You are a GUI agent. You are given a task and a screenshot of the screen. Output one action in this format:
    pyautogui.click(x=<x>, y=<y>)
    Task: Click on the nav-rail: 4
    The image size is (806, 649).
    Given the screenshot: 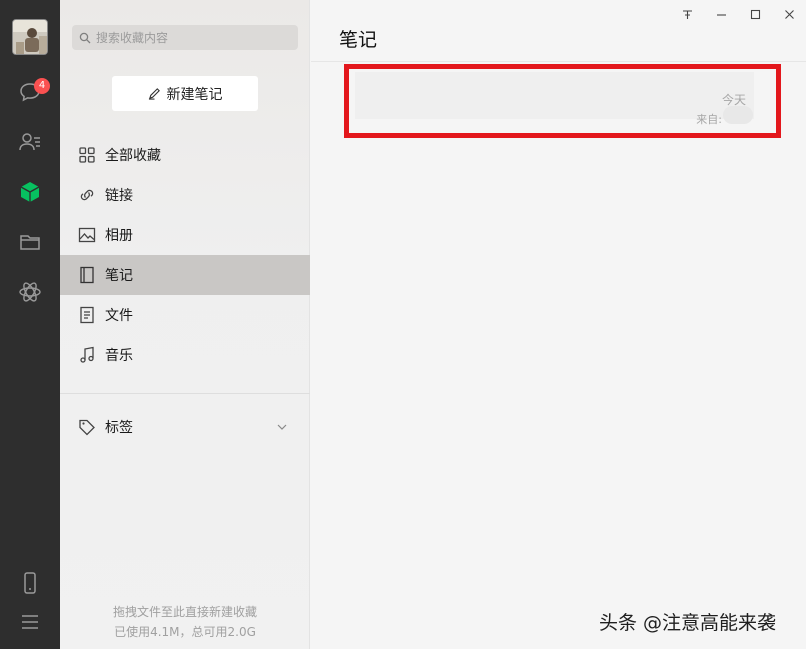 What is the action you would take?
    pyautogui.click(x=30, y=324)
    